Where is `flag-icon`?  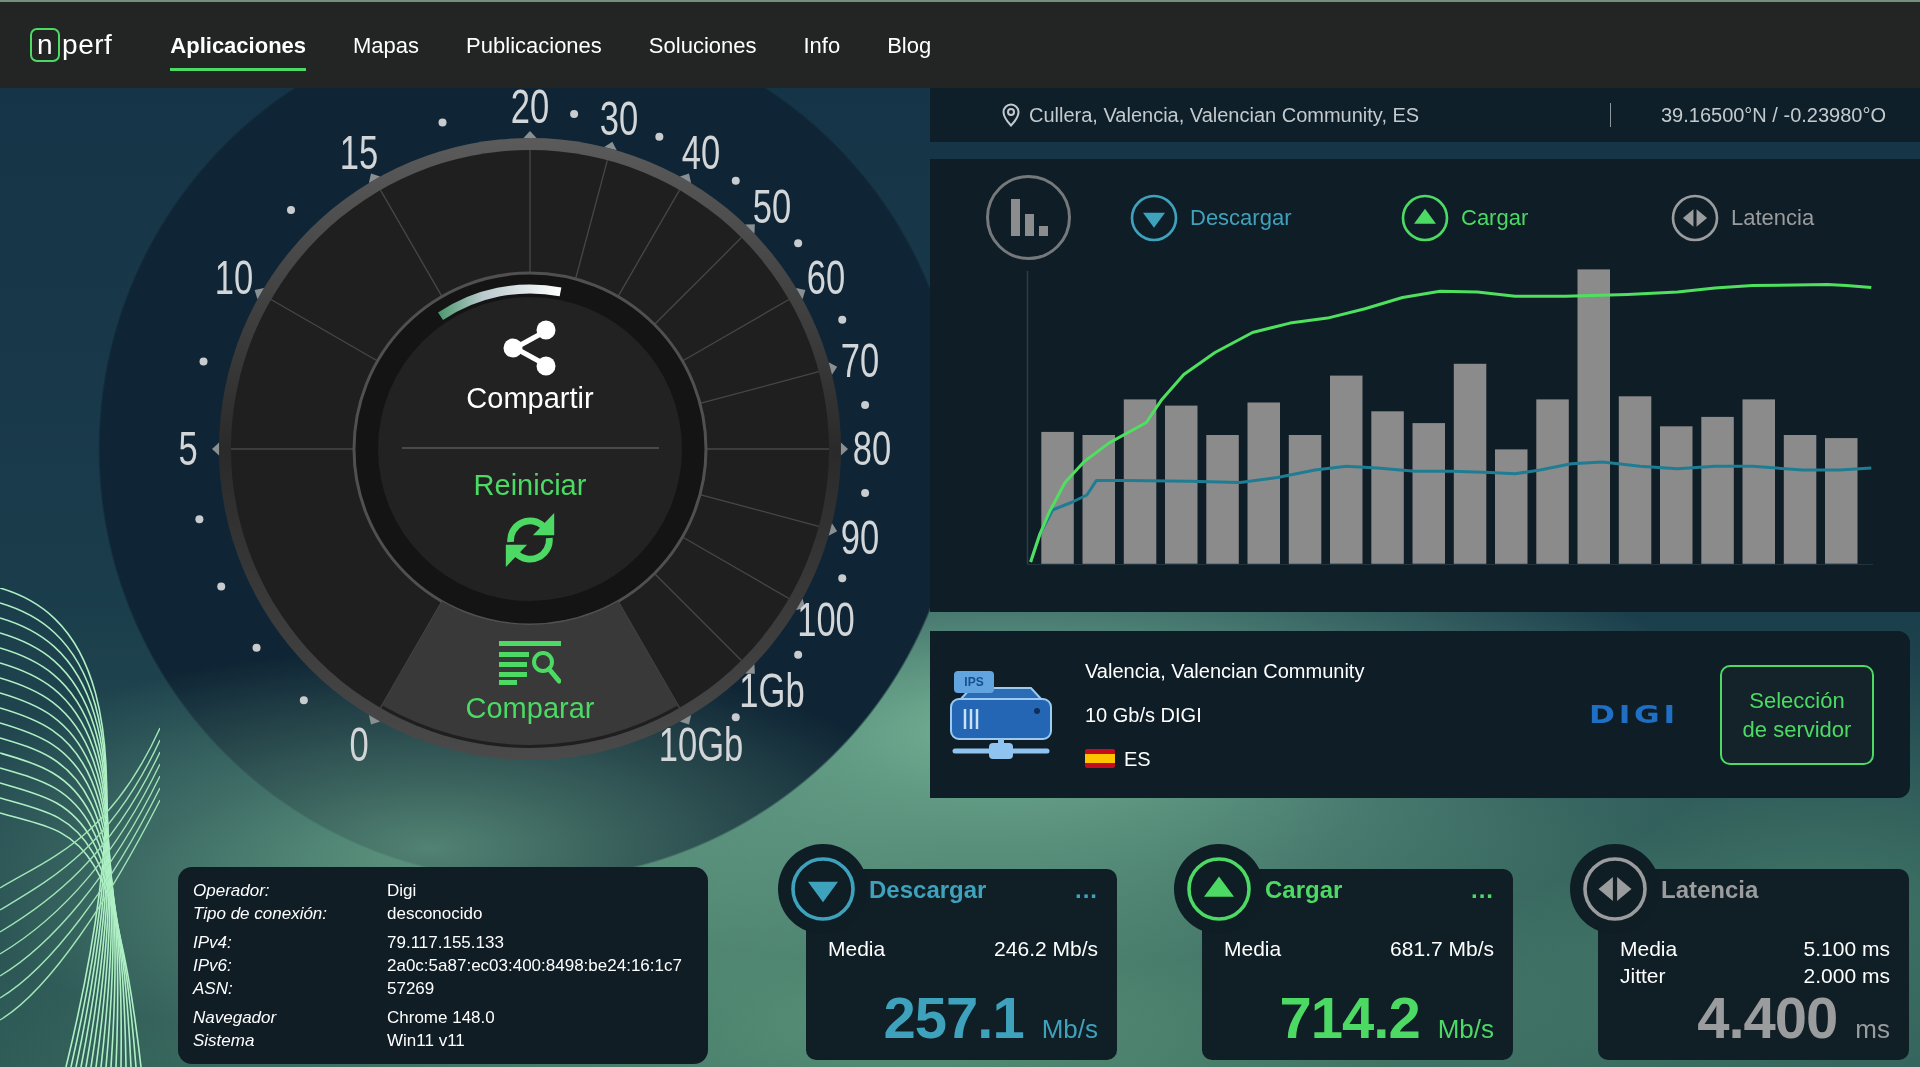 flag-icon is located at coordinates (1100, 758).